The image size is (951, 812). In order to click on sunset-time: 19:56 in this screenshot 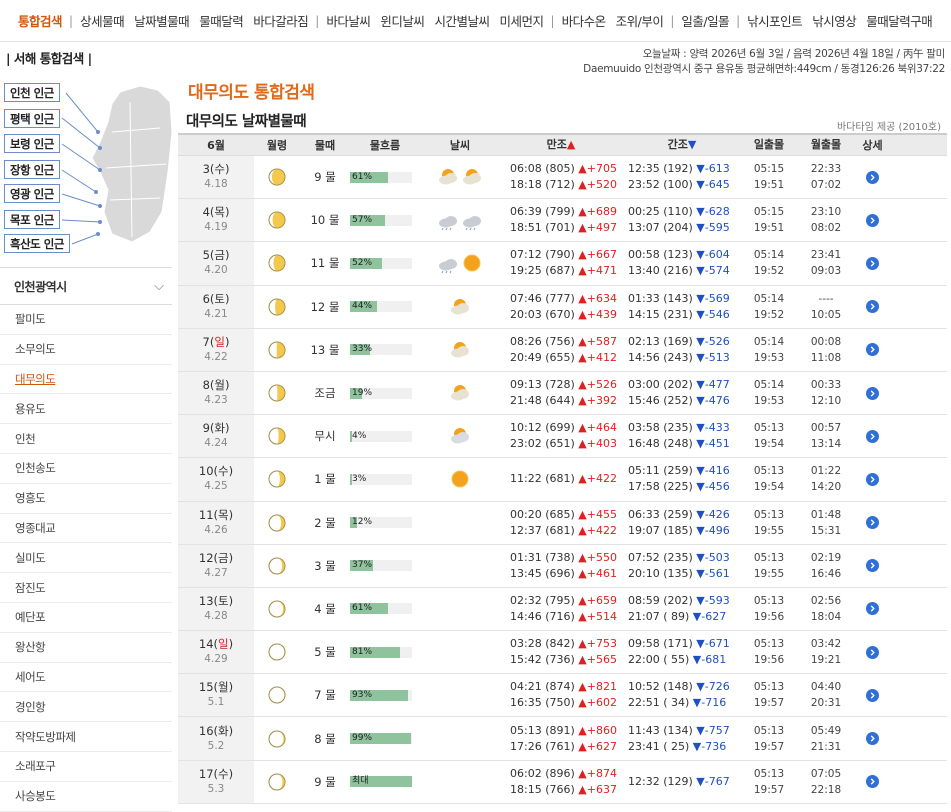, I will do `click(769, 660)`.